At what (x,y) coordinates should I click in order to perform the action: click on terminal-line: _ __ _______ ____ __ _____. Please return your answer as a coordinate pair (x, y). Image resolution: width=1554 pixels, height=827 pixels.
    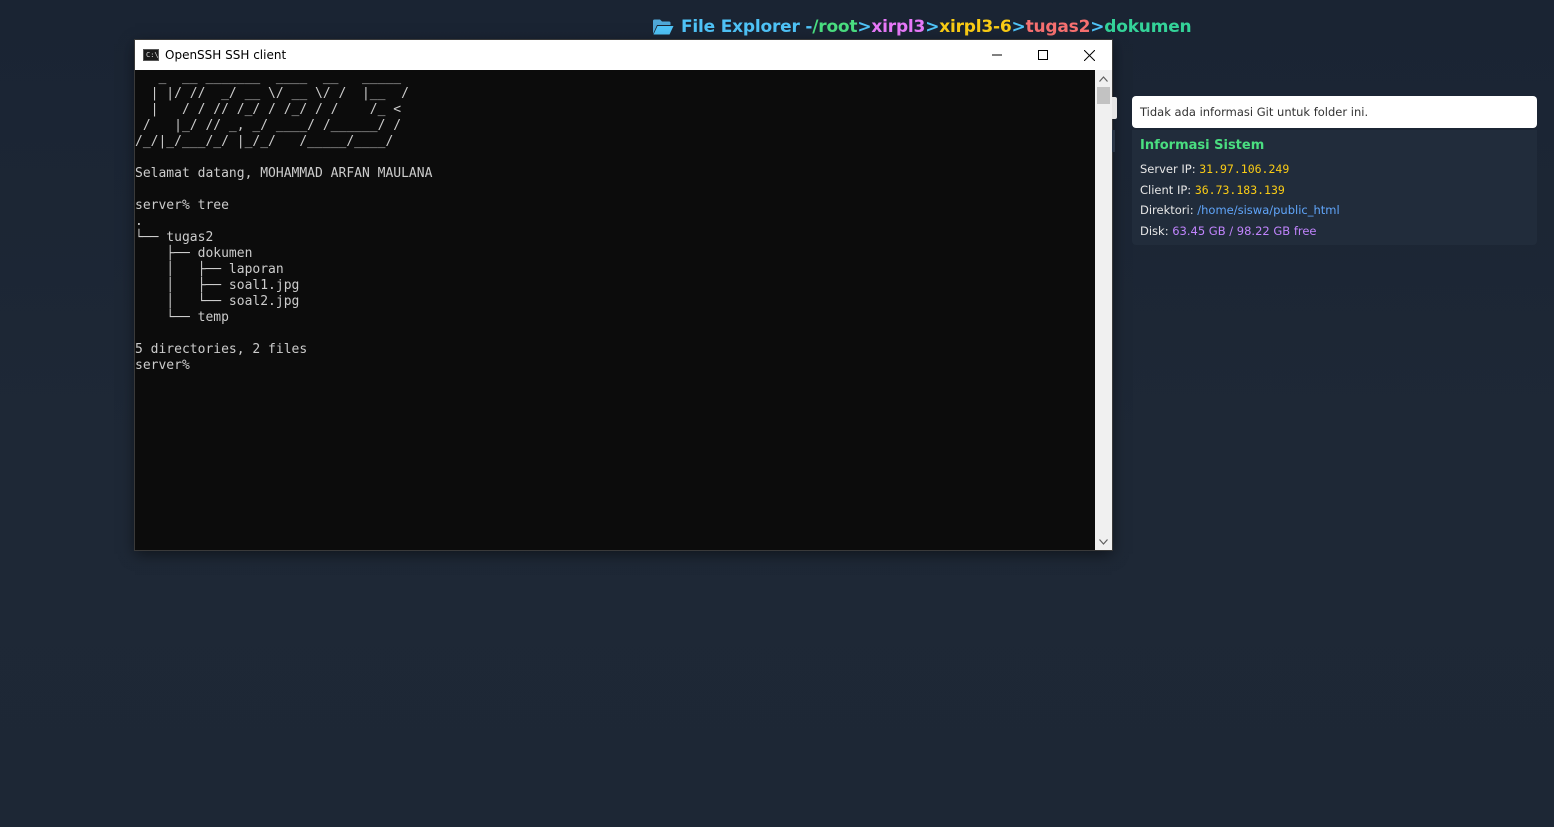
    Looking at the image, I should click on (268, 77).